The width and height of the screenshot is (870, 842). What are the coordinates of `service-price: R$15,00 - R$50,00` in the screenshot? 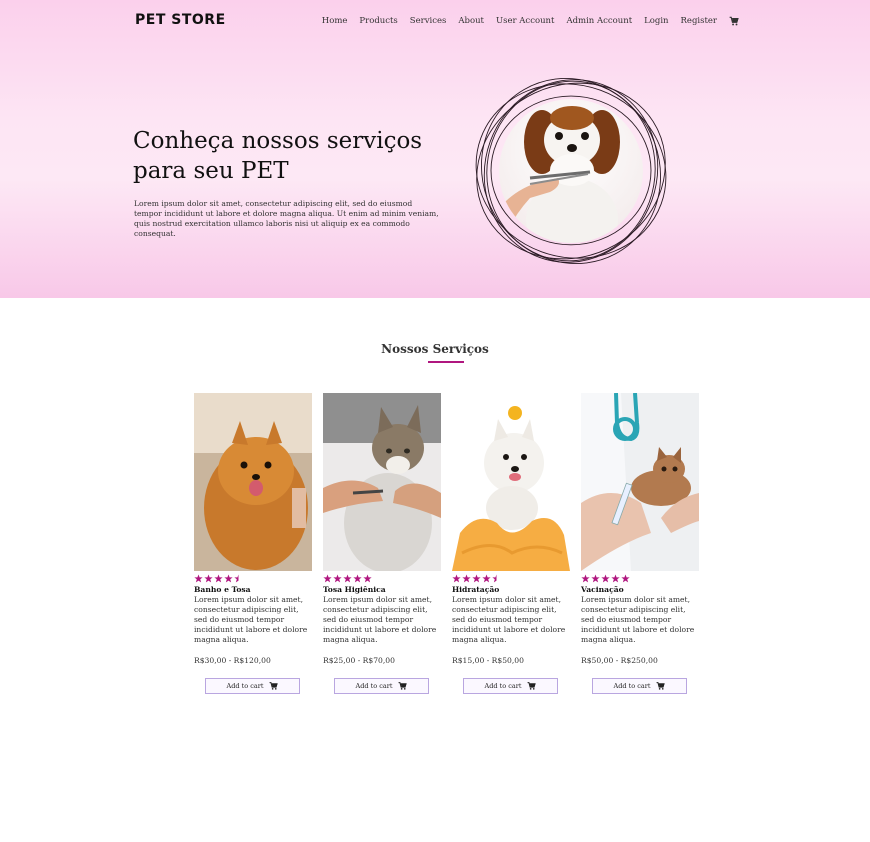 It's located at (488, 660).